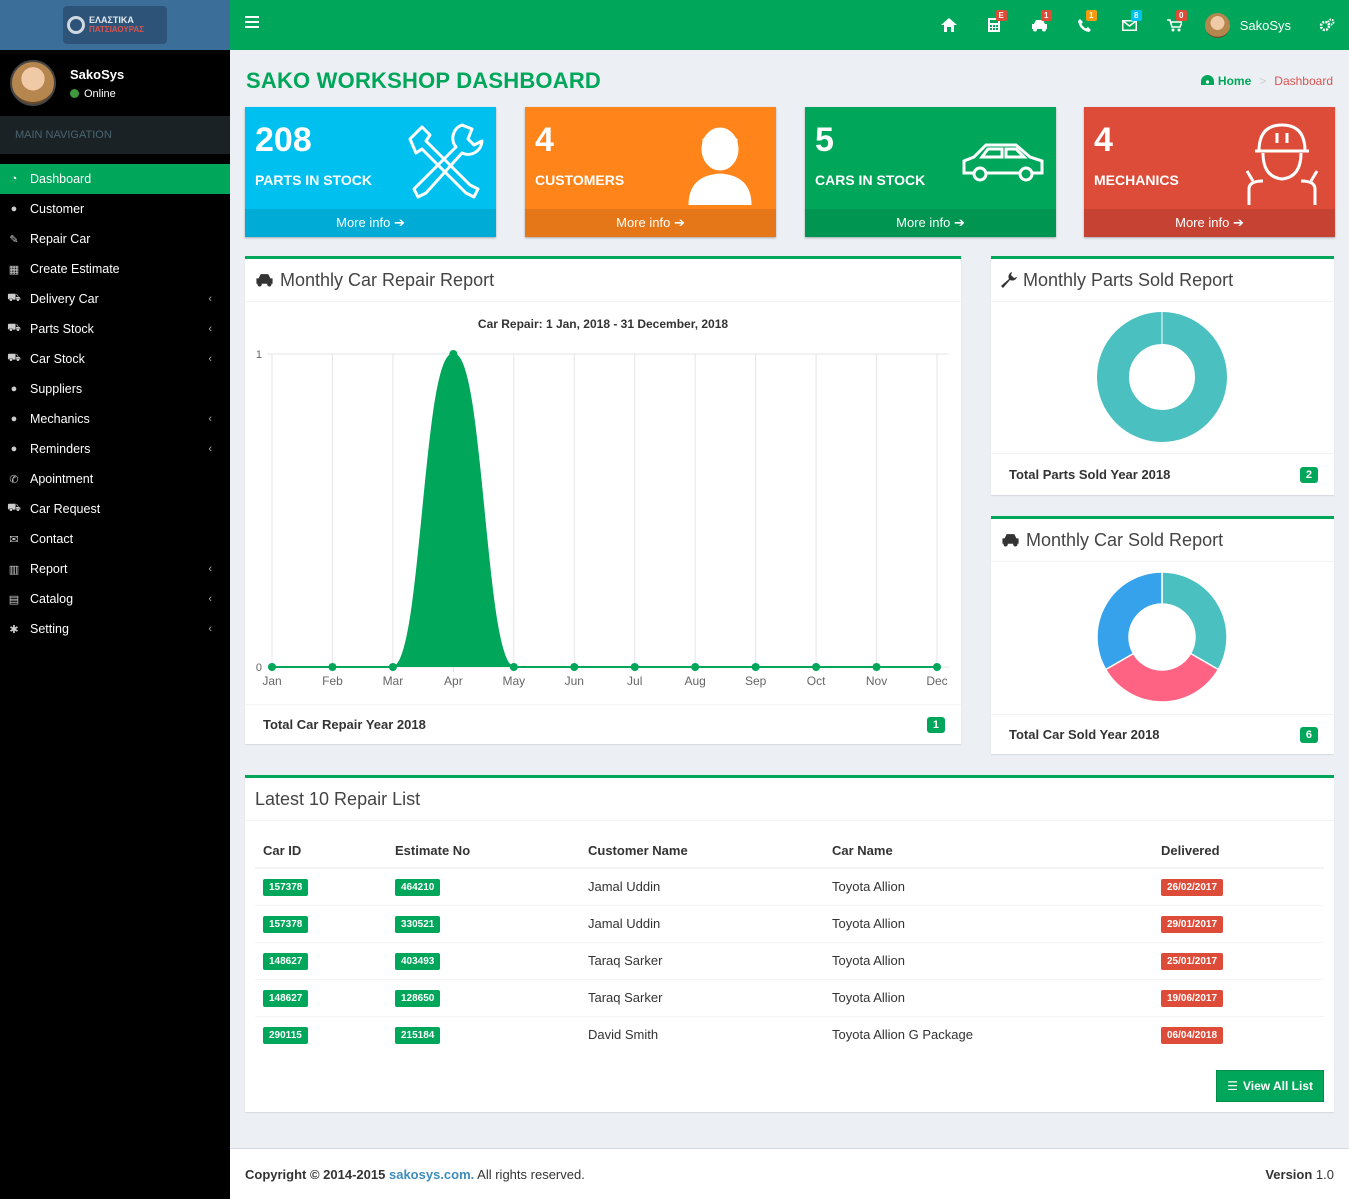 This screenshot has width=1349, height=1199. Describe the element at coordinates (1327, 25) in the screenshot. I see `gears-icon` at that location.